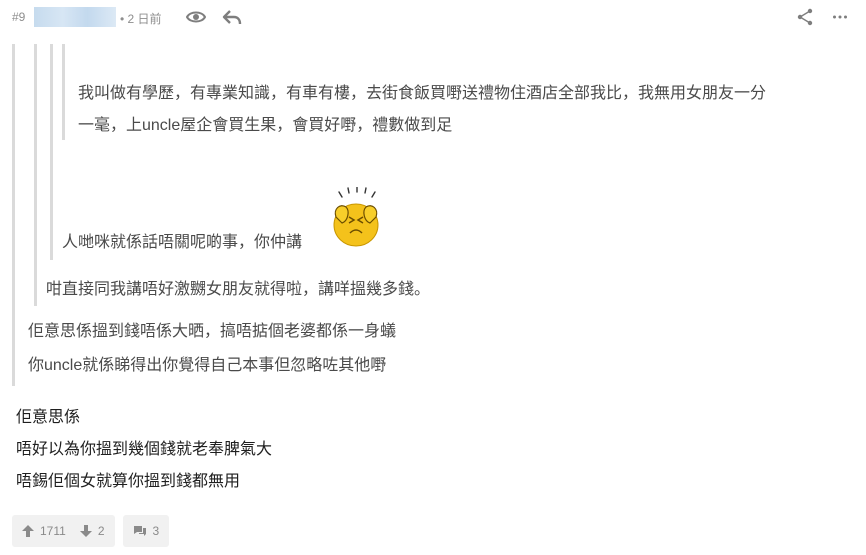 This screenshot has height=555, width=866. I want to click on quote-level2: 咁直接同我講唔好激嬲女朋友就得啦，講咩搵幾多錢。, so click(238, 290).